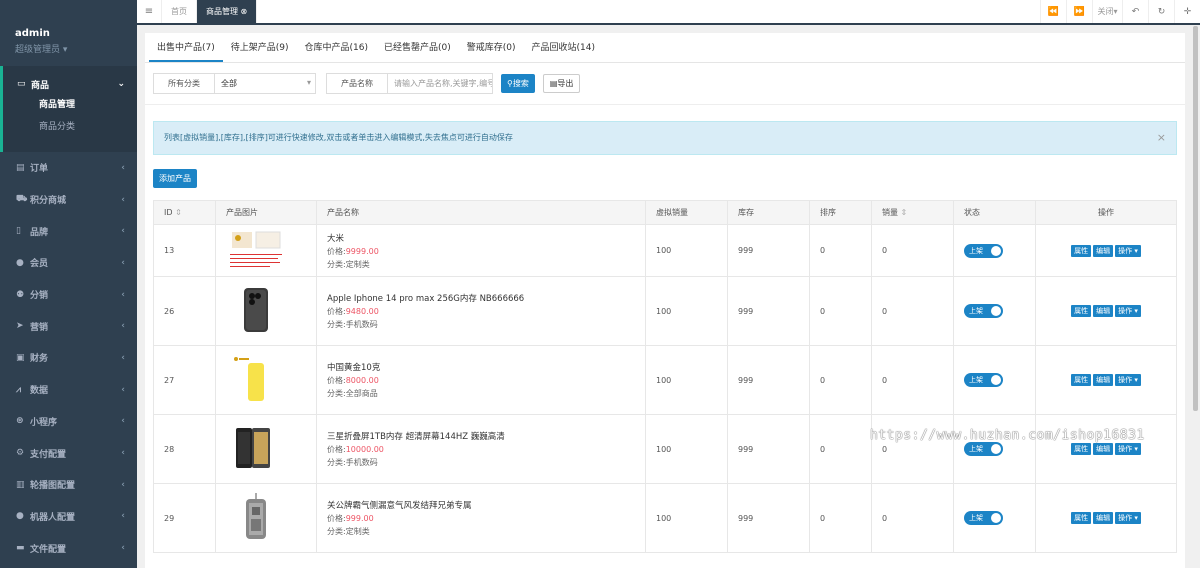 The image size is (1200, 568). What do you see at coordinates (1135, 11) in the screenshot?
I see `back-icon: ↶` at bounding box center [1135, 11].